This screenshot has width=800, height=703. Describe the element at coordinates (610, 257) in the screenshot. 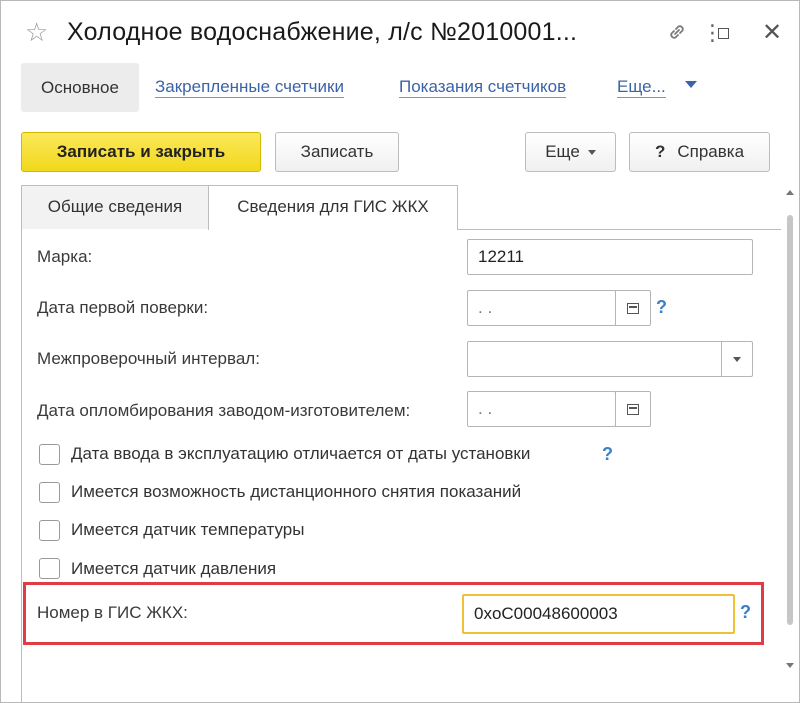

I see `brand-field: 12211` at that location.